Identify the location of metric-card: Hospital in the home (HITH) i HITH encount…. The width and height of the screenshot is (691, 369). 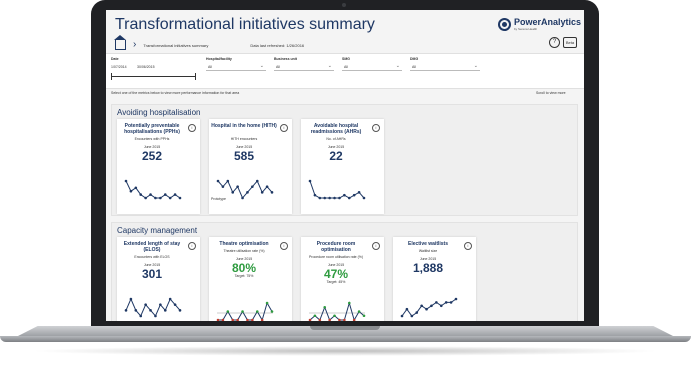
(250, 166).